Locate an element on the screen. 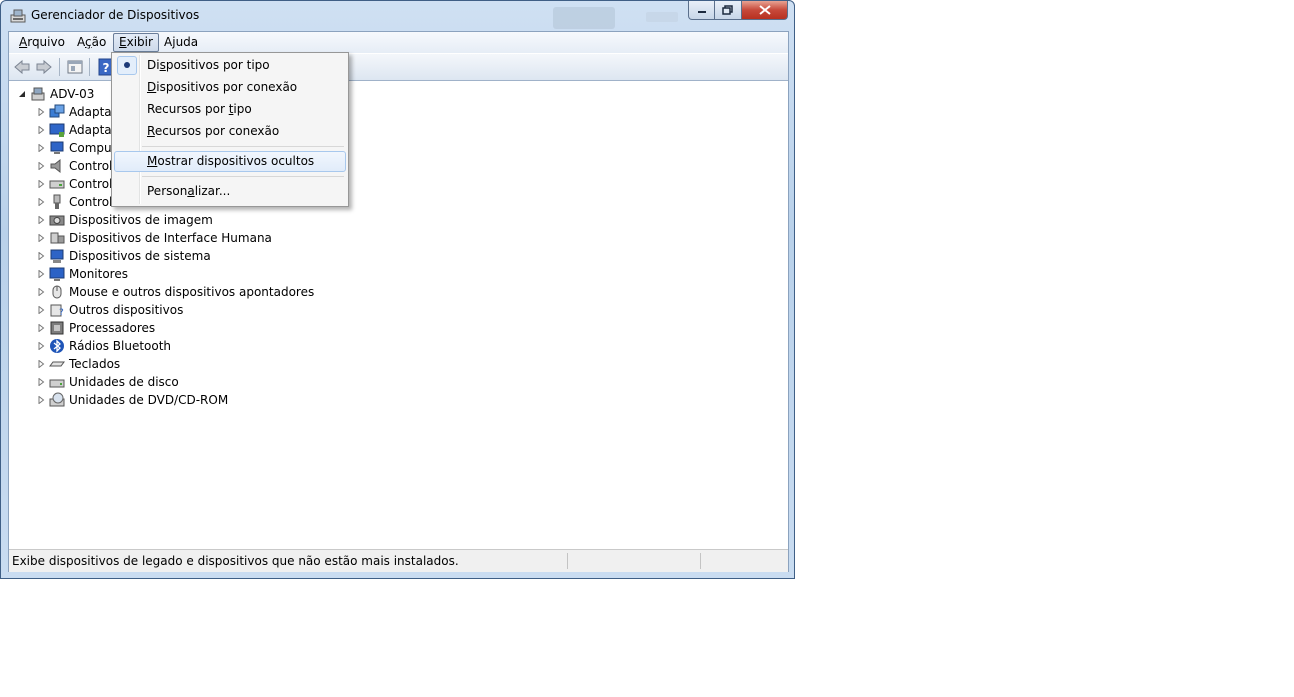 This screenshot has height=697, width=1294. collapse-triangle-icon is located at coordinates (22, 94).